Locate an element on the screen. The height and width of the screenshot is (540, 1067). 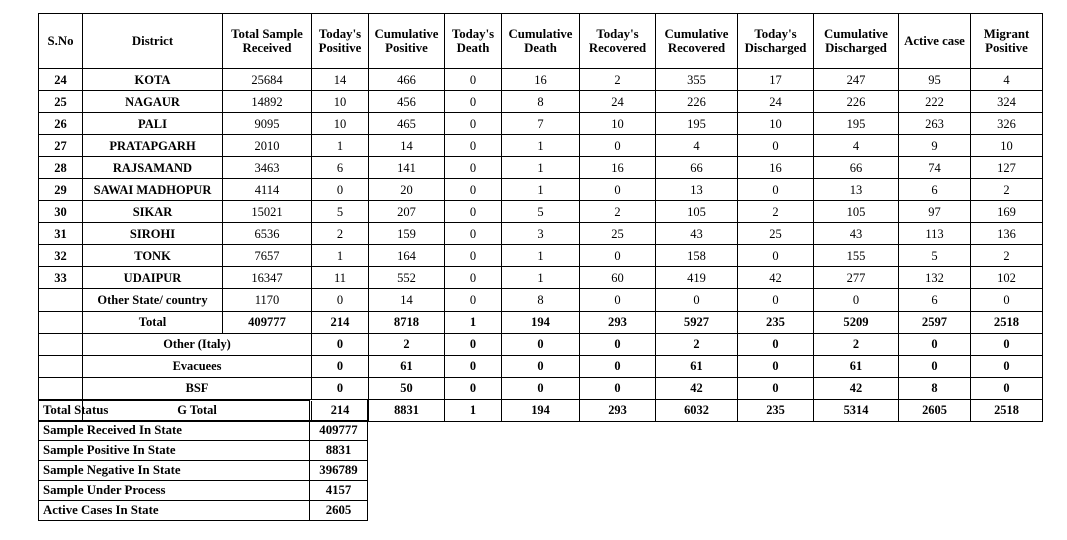
table-row: 28 RAJSAMAND 3463 6 141 0 1 16 66 16 66 74 127 is located at coordinates (540, 167).